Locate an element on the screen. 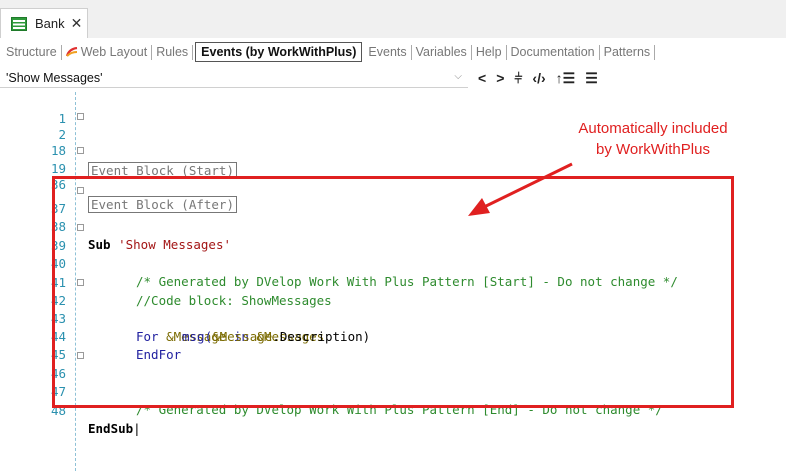 Image resolution: width=786 pixels, height=471 pixels. code-line: 48 EndSub| is located at coordinates (70, 410).